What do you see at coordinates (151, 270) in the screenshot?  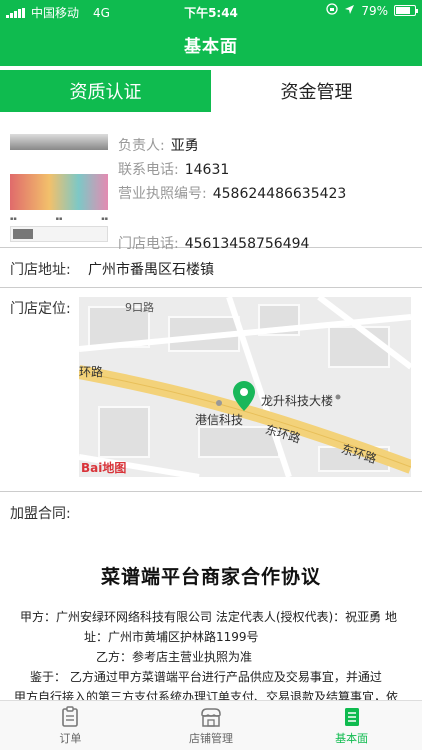 I see `address-value: 广州市番禺区石楼镇` at bounding box center [151, 270].